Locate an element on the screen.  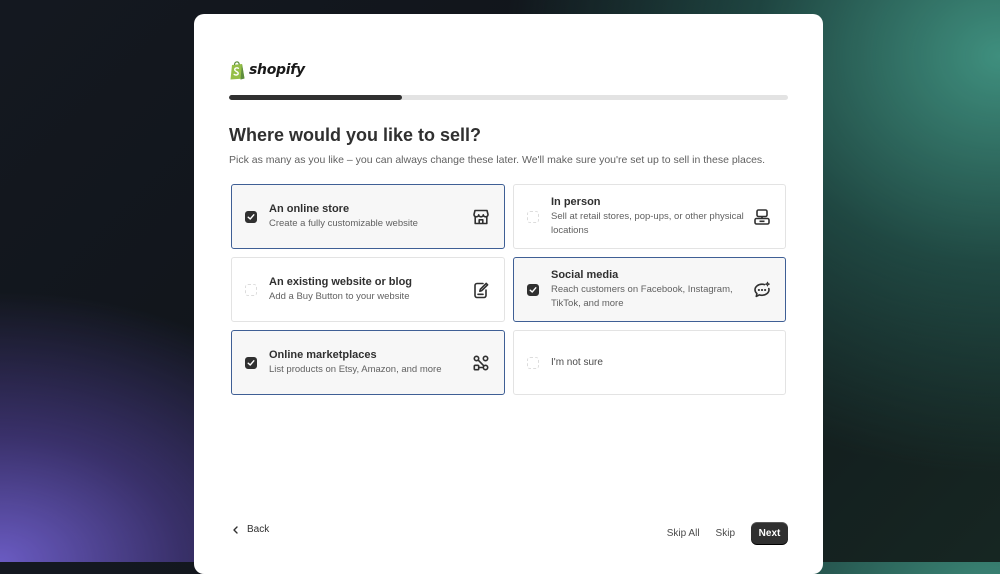
option-title: In person is located at coordinates (576, 202).